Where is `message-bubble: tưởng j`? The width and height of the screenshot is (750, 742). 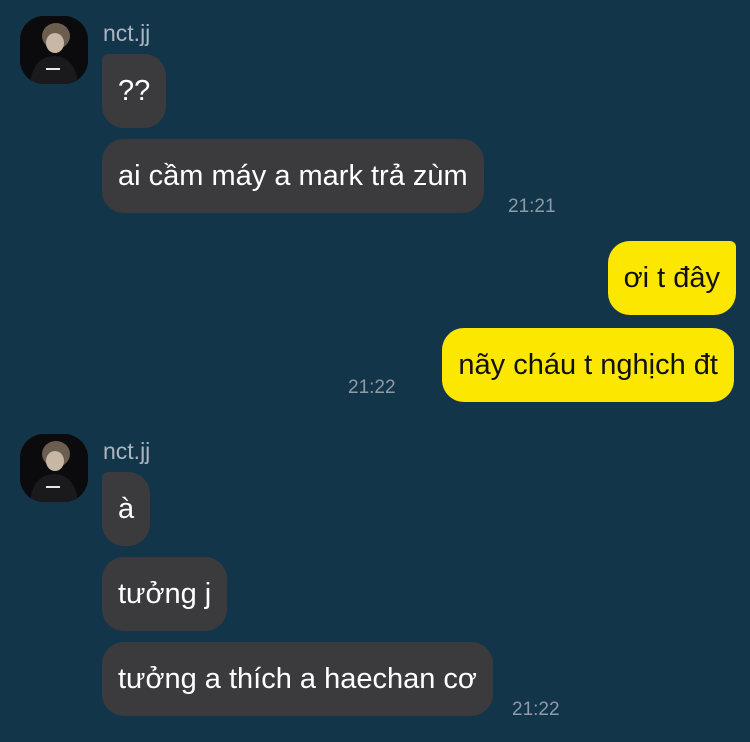
message-bubble: tưởng j is located at coordinates (165, 594).